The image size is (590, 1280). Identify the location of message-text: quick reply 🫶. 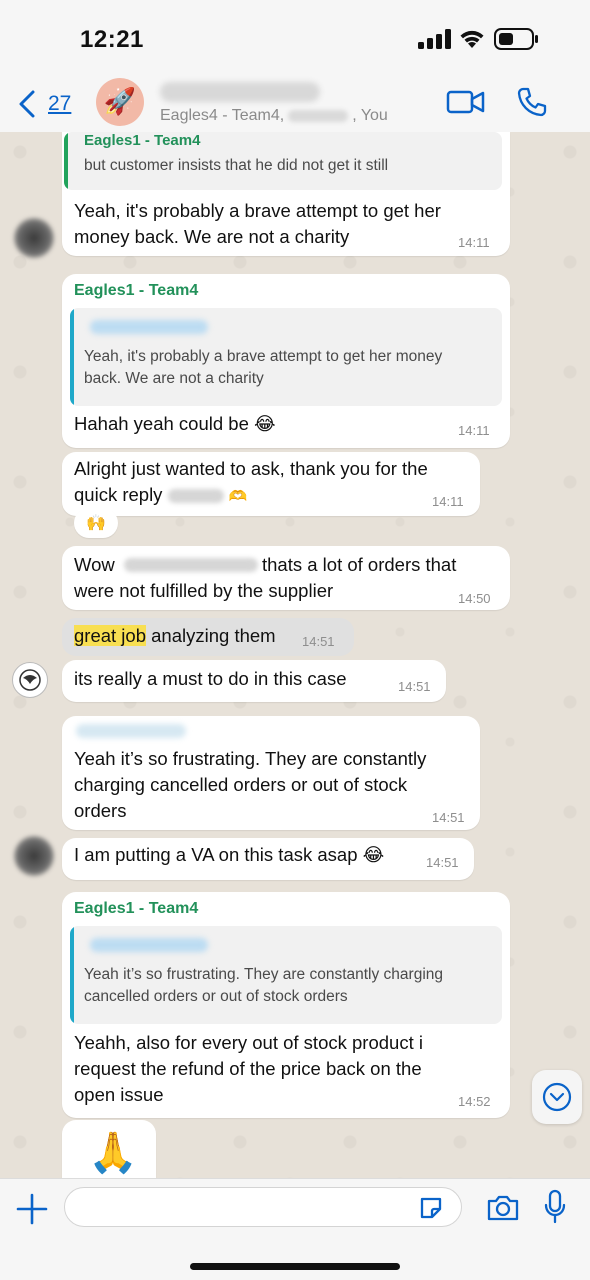
(160, 495).